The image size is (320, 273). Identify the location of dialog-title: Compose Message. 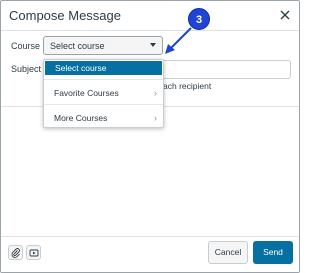
(65, 15).